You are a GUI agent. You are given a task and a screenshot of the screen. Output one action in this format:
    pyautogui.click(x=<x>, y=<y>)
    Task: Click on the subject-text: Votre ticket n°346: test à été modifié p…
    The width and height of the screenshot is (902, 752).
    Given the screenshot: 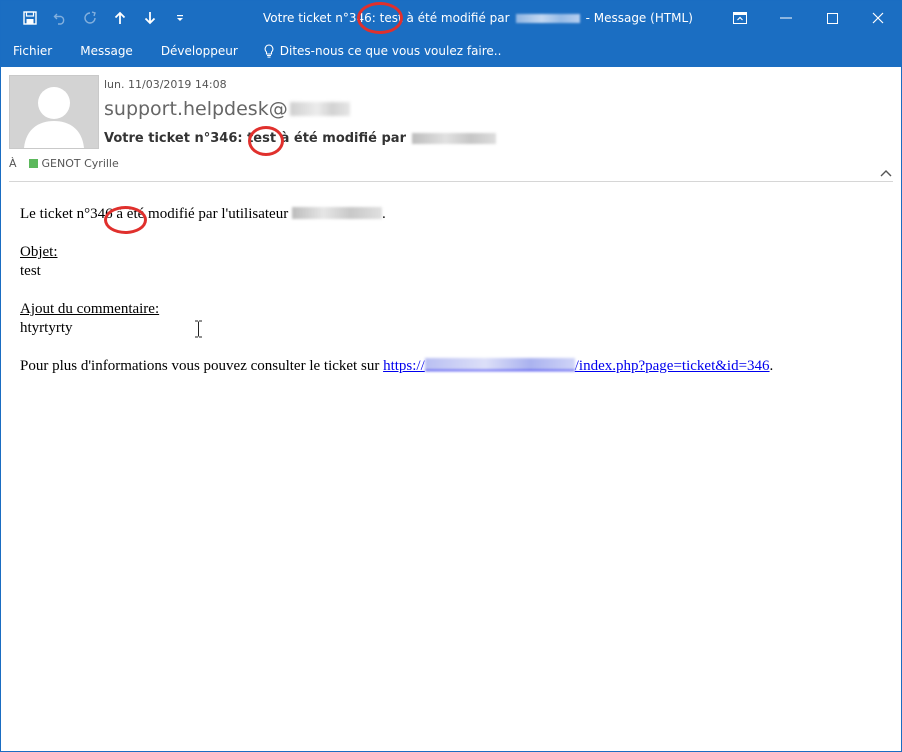 What is the action you would take?
    pyautogui.click(x=255, y=138)
    